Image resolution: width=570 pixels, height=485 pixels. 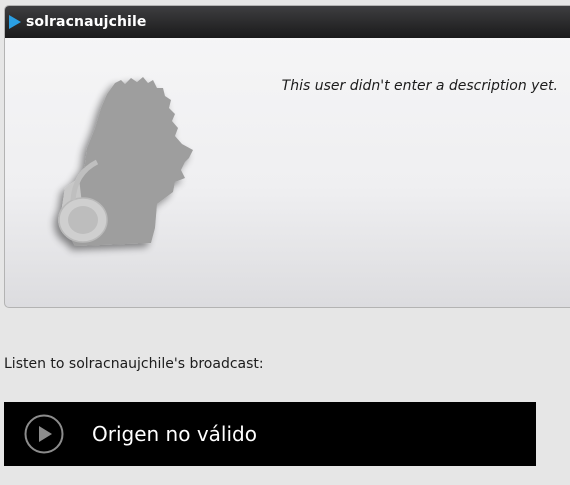 I want to click on player-status-message: Origen no válido, so click(x=174, y=434).